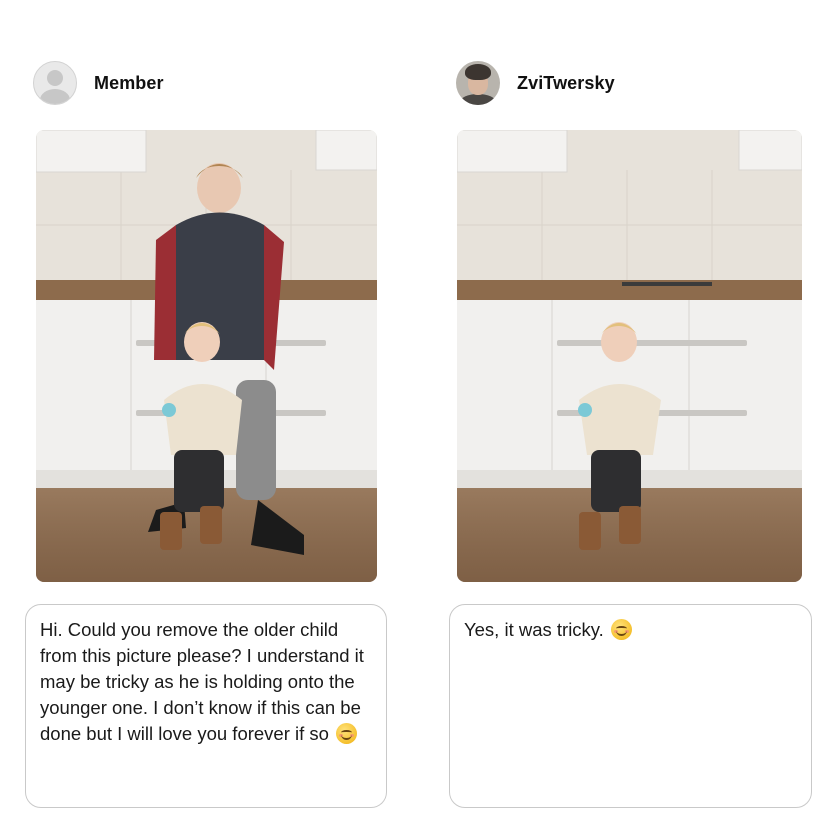 This screenshot has width=836, height=836. What do you see at coordinates (55, 83) in the screenshot?
I see `default-avatar-icon` at bounding box center [55, 83].